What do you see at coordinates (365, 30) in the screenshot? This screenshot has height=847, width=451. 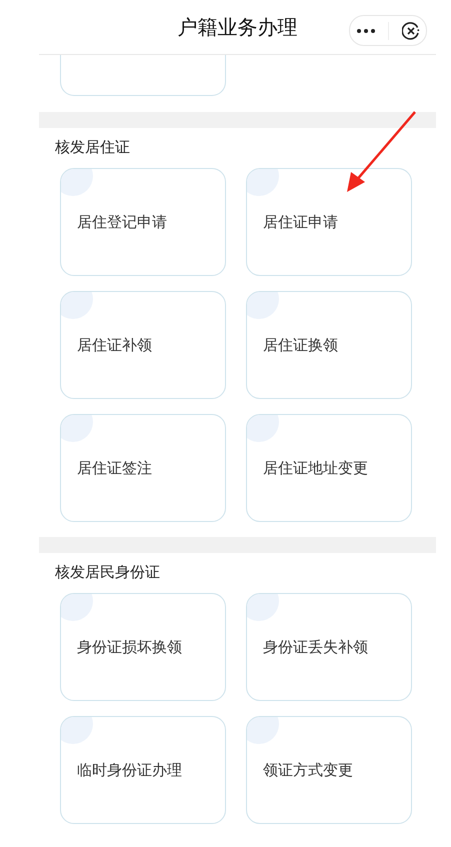 I see `more-icon` at bounding box center [365, 30].